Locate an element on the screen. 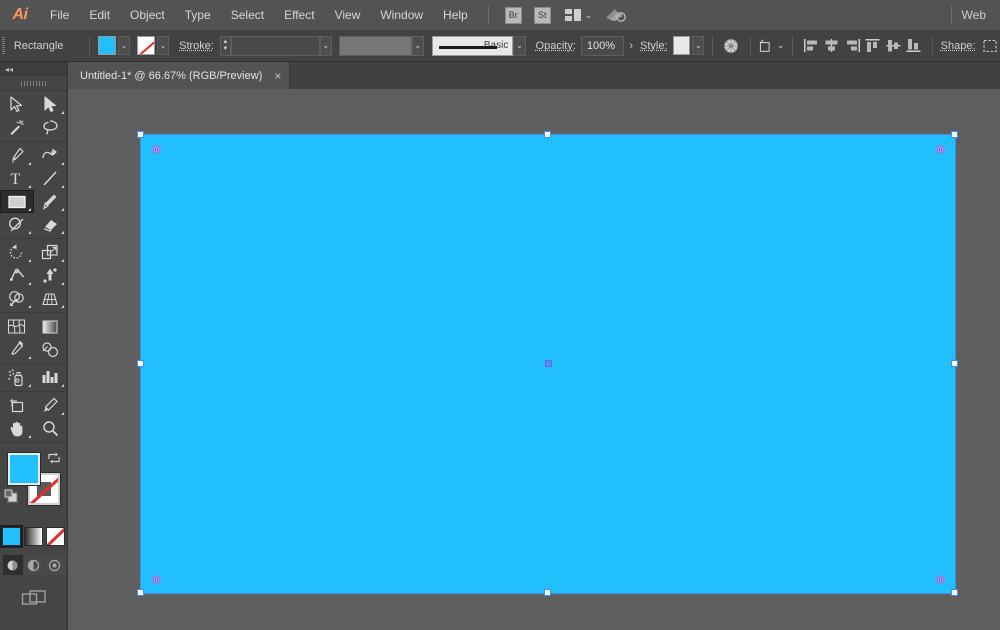  swap-fill-stroke-button is located at coordinates (54, 460).